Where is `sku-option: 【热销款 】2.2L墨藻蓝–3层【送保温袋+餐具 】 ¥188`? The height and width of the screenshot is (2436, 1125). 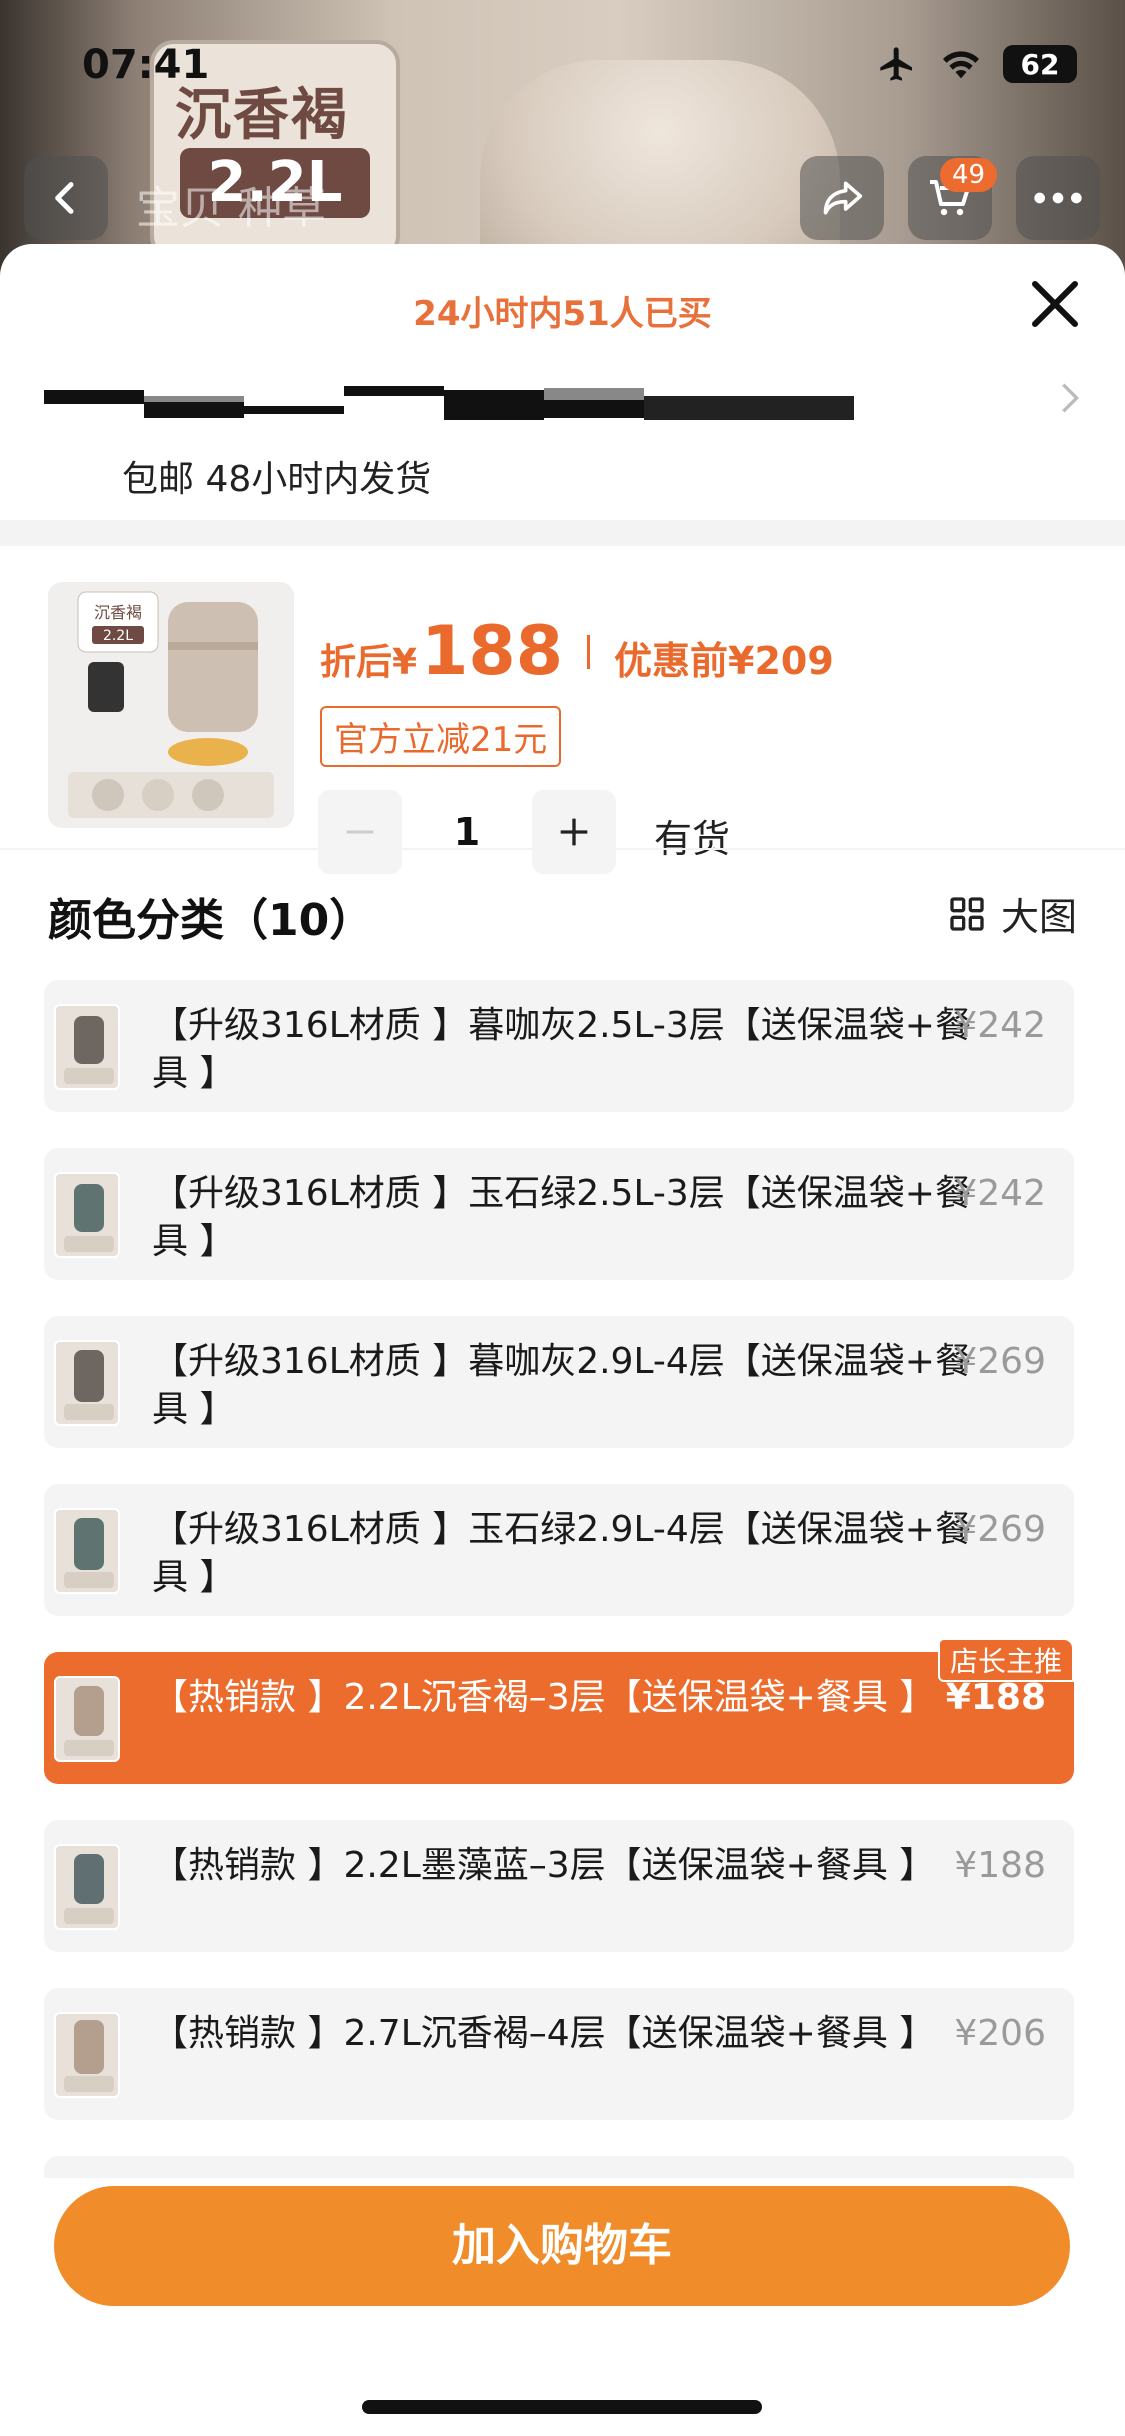
sku-option: 【热销款 】2.2L墨藻蓝–3层【送保温袋+餐具 】 ¥188 is located at coordinates (559, 1886).